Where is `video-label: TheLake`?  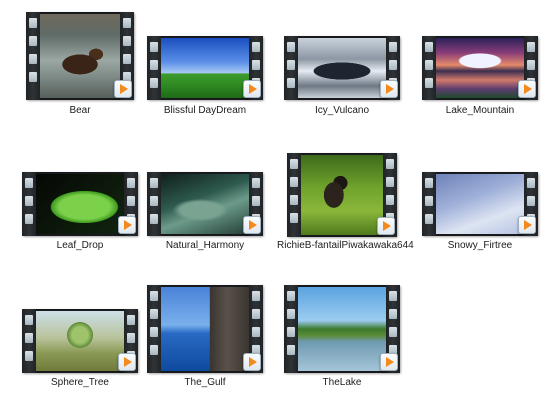 video-label: TheLake is located at coordinates (342, 382).